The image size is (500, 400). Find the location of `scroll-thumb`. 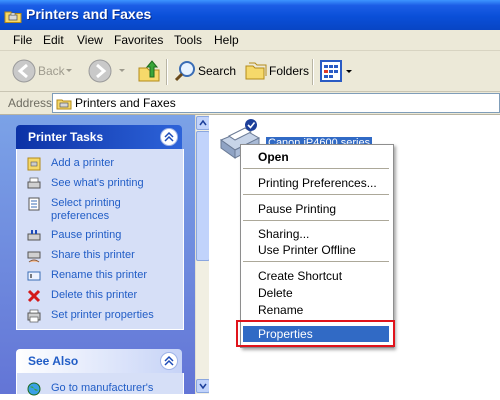

scroll-thumb is located at coordinates (203, 196).